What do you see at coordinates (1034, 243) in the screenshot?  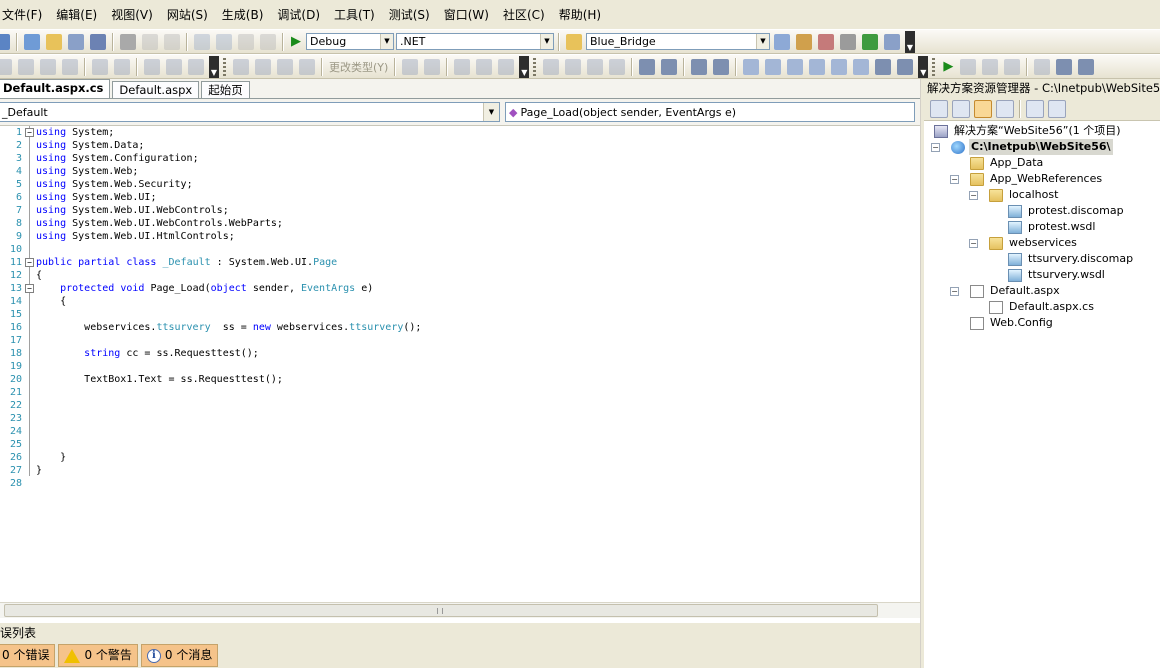 I see `tree-node-webservices: webservices` at bounding box center [1034, 243].